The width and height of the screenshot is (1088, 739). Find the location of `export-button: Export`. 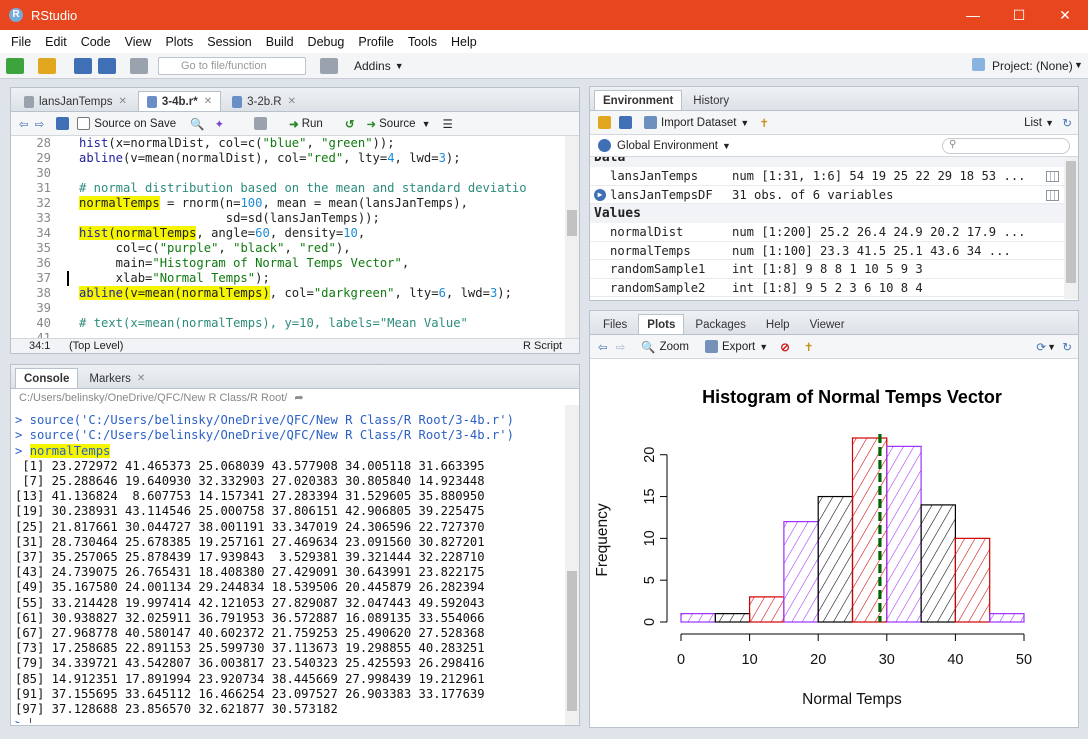

export-button: Export is located at coordinates (738, 347).